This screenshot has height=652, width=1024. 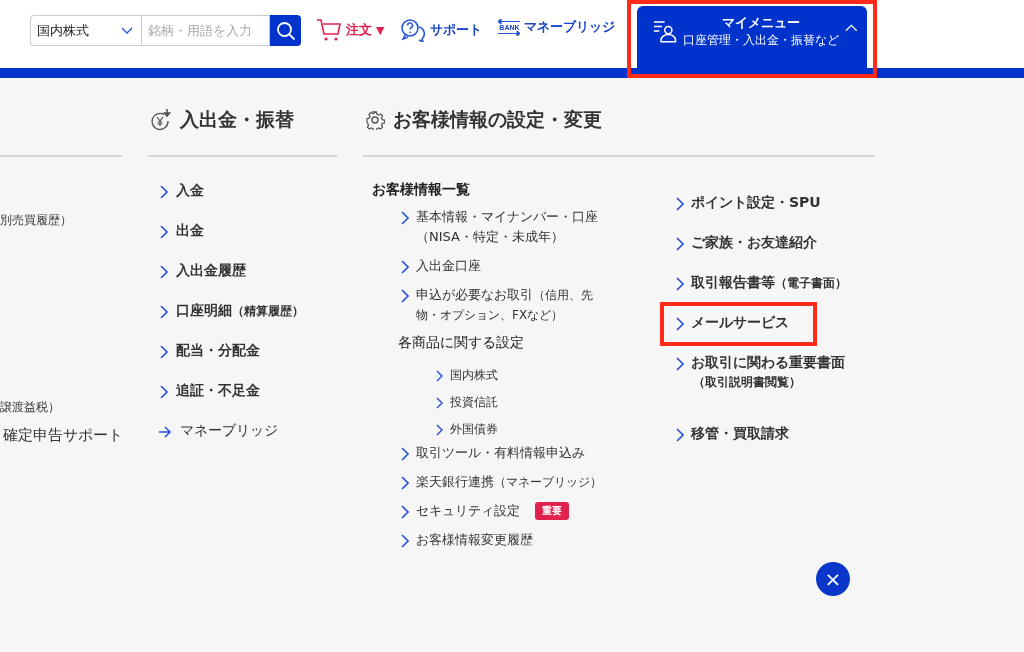 I want to click on menu-link: 申込が必要なお取引（信用、先物・オプション、FXなど）, so click(x=509, y=305).